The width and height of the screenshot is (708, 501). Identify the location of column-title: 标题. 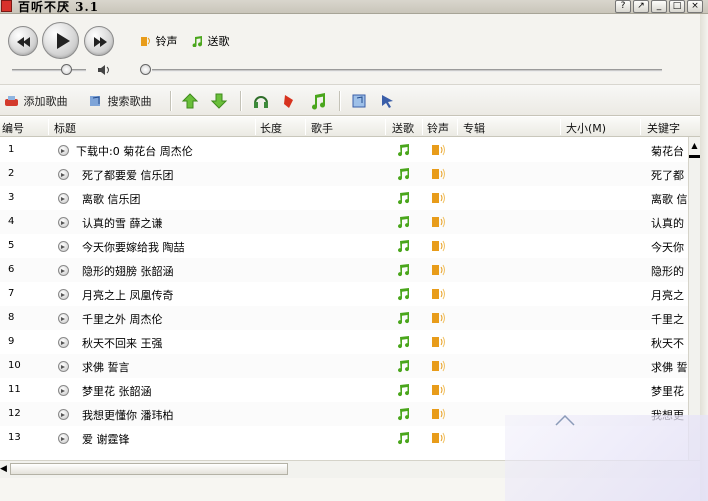
(65, 128).